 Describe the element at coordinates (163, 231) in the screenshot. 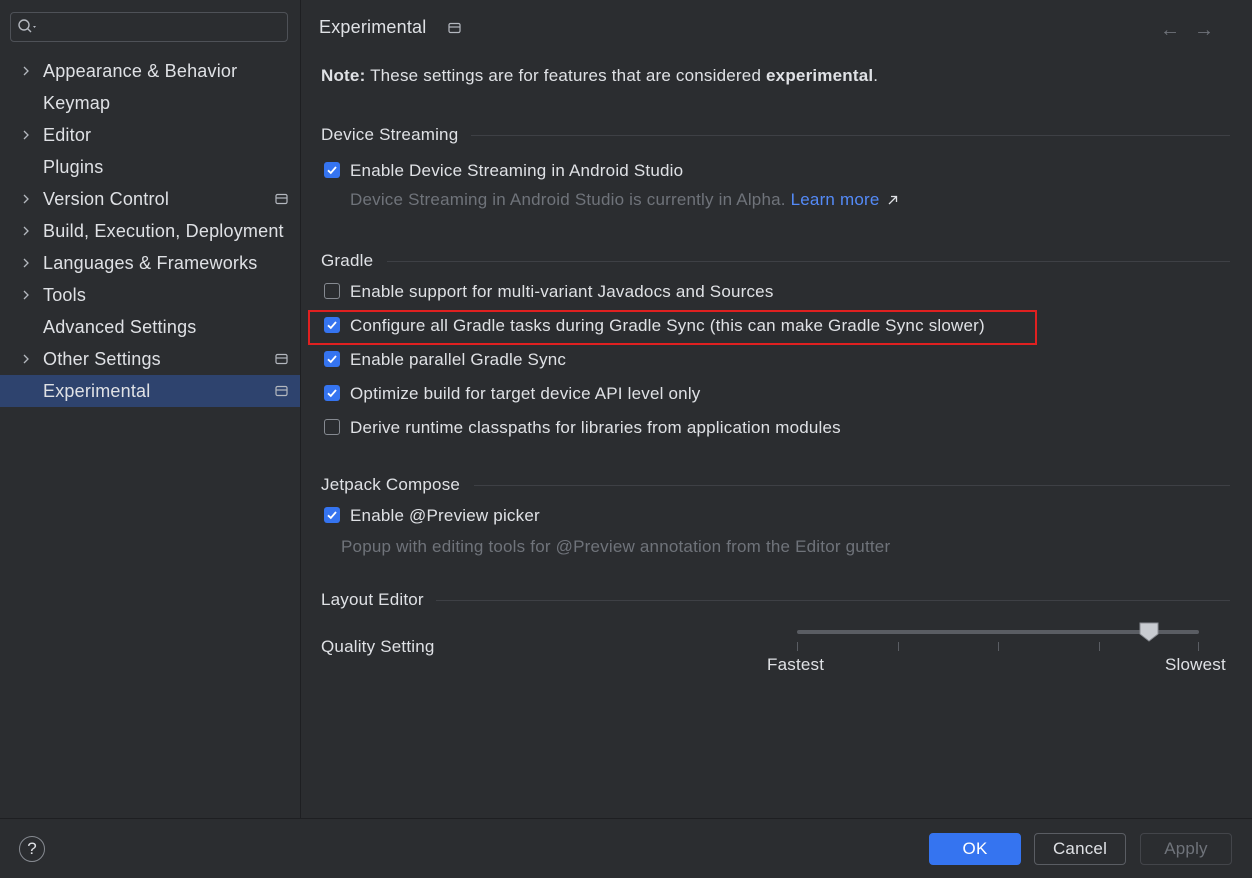

I see `sidebar-item-label: Build, Execution, Deployment` at that location.